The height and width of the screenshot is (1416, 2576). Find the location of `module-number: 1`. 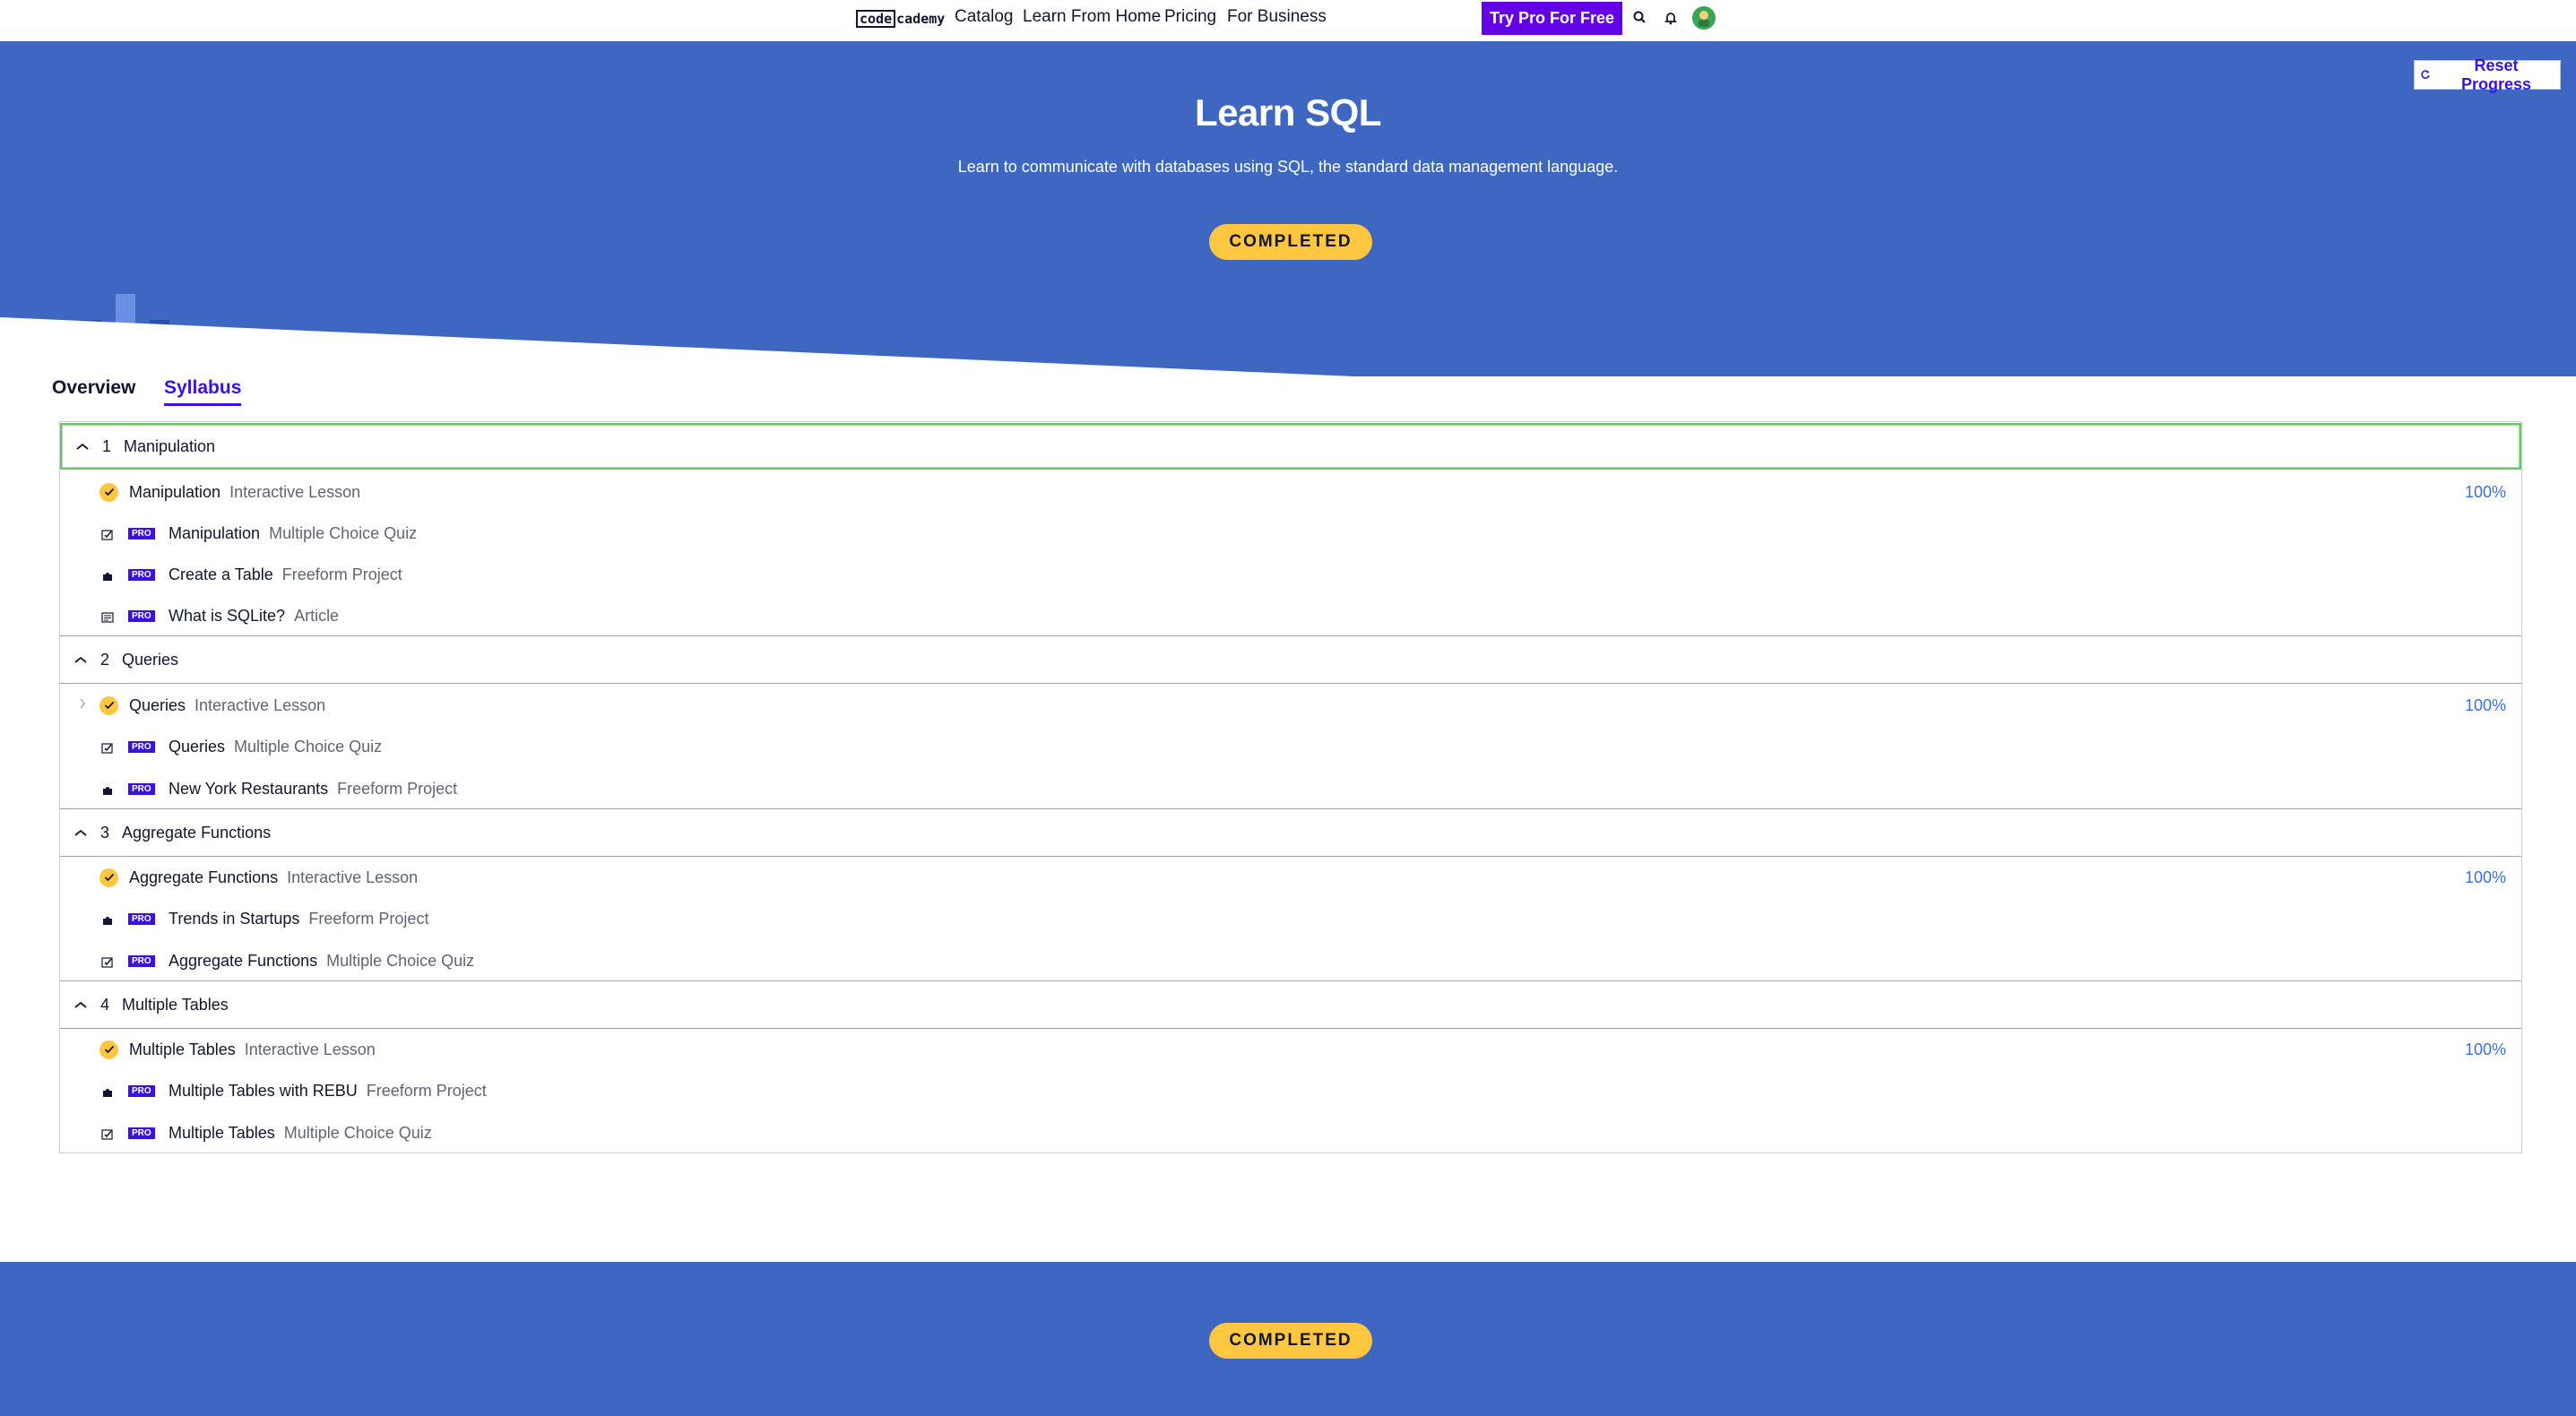

module-number: 1 is located at coordinates (107, 445).